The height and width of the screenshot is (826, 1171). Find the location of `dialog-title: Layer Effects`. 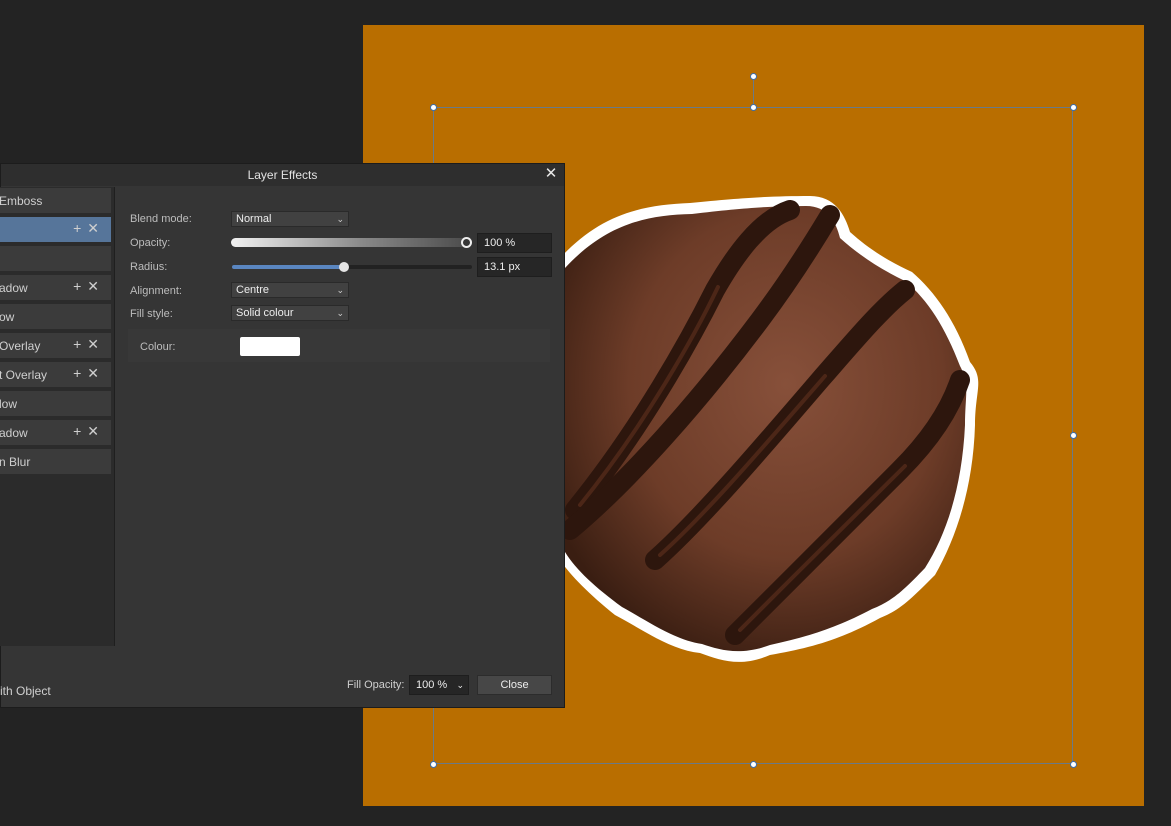

dialog-title: Layer Effects is located at coordinates (282, 175).